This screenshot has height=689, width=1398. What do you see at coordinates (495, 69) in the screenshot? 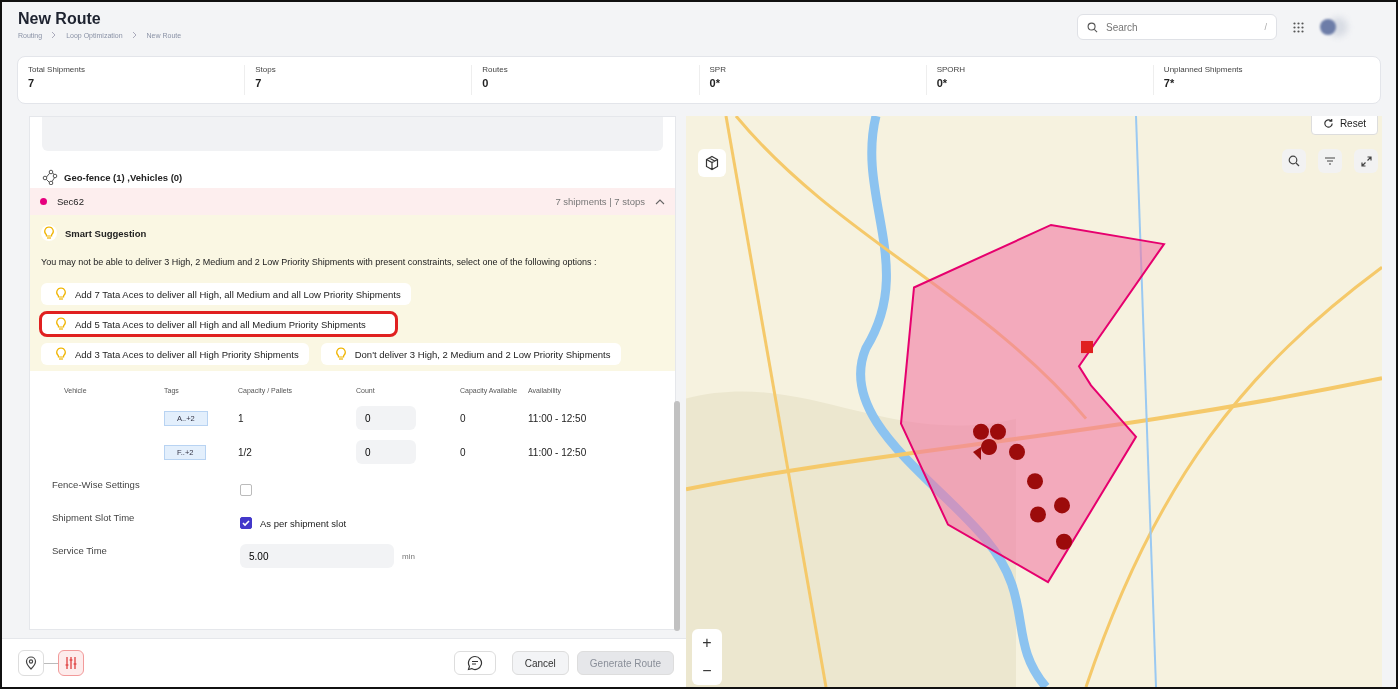
I see `stat-label: Routes` at bounding box center [495, 69].